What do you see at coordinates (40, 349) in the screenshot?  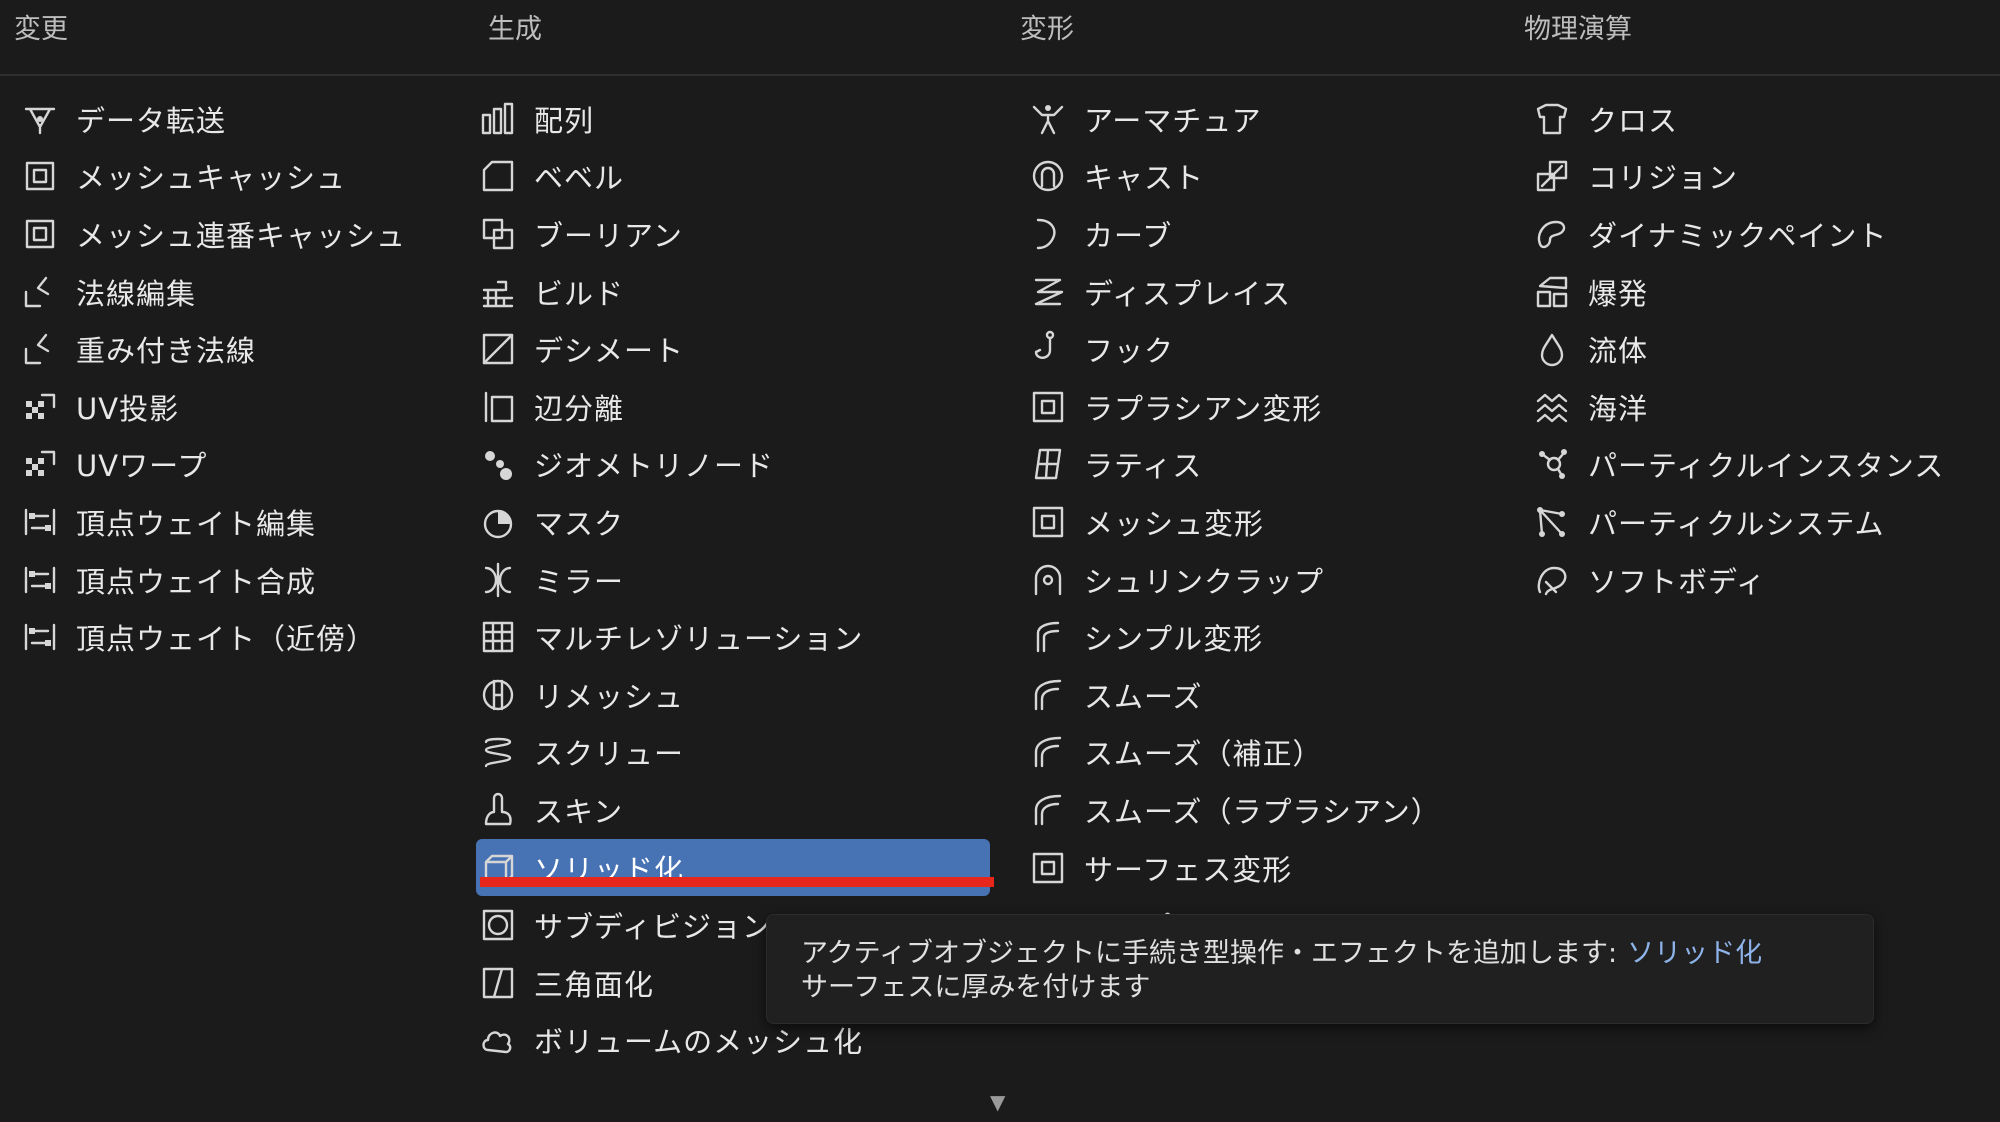 I see `weighted-normal-icon` at bounding box center [40, 349].